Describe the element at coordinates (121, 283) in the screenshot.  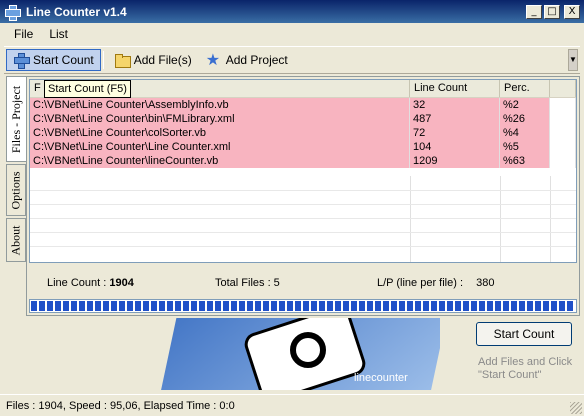
I see `line-count-stat-value: 1904` at that location.